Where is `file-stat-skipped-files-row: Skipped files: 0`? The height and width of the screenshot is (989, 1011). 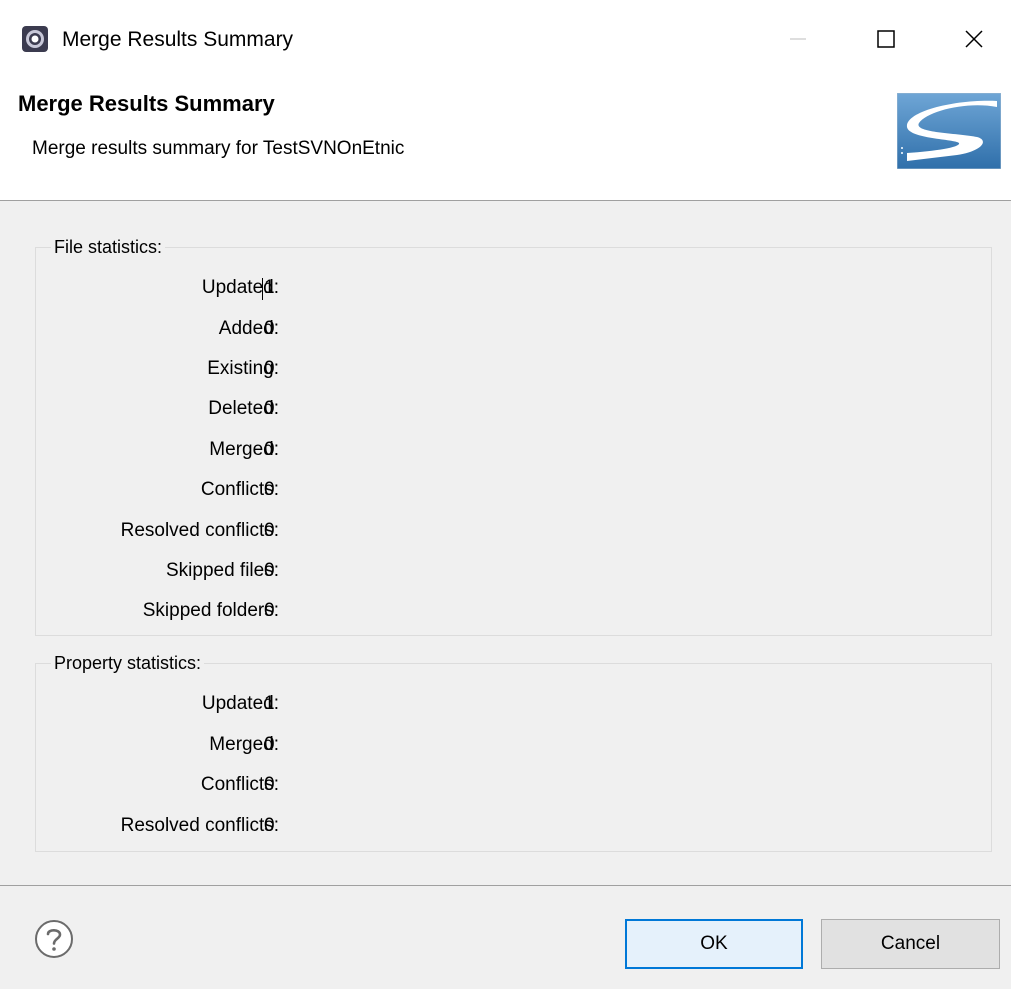 file-stat-skipped-files-row: Skipped files: 0 is located at coordinates (236, 571).